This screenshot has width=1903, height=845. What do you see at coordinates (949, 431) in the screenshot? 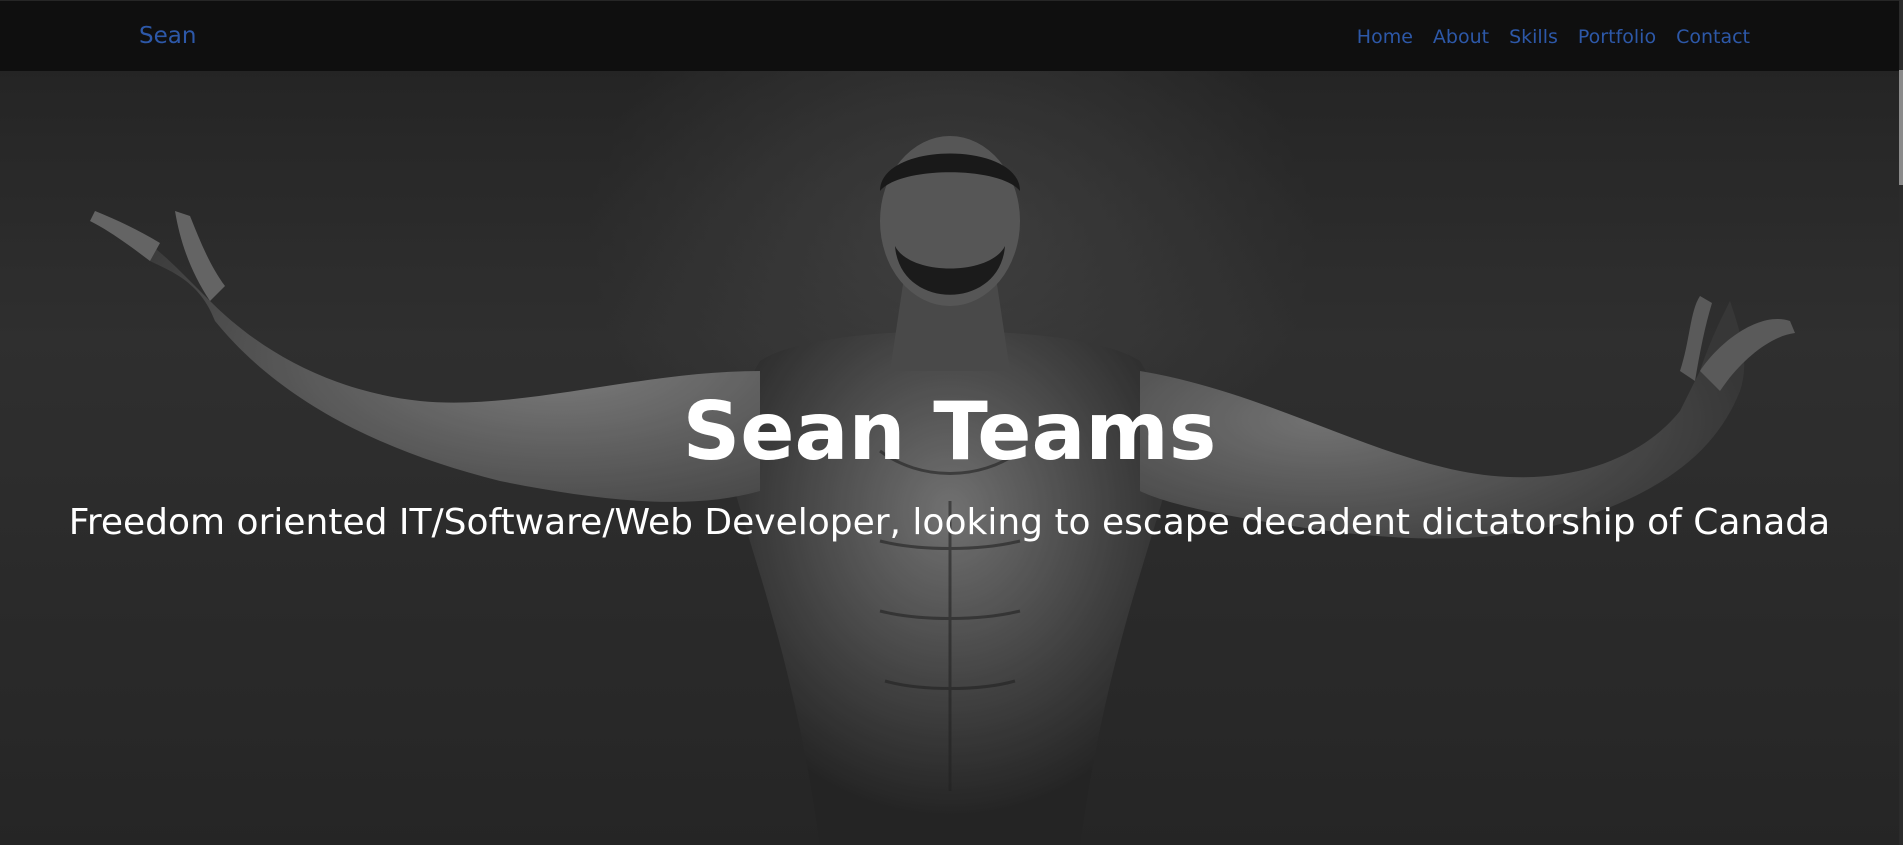
I see `hero-title: Sean Teams` at bounding box center [949, 431].